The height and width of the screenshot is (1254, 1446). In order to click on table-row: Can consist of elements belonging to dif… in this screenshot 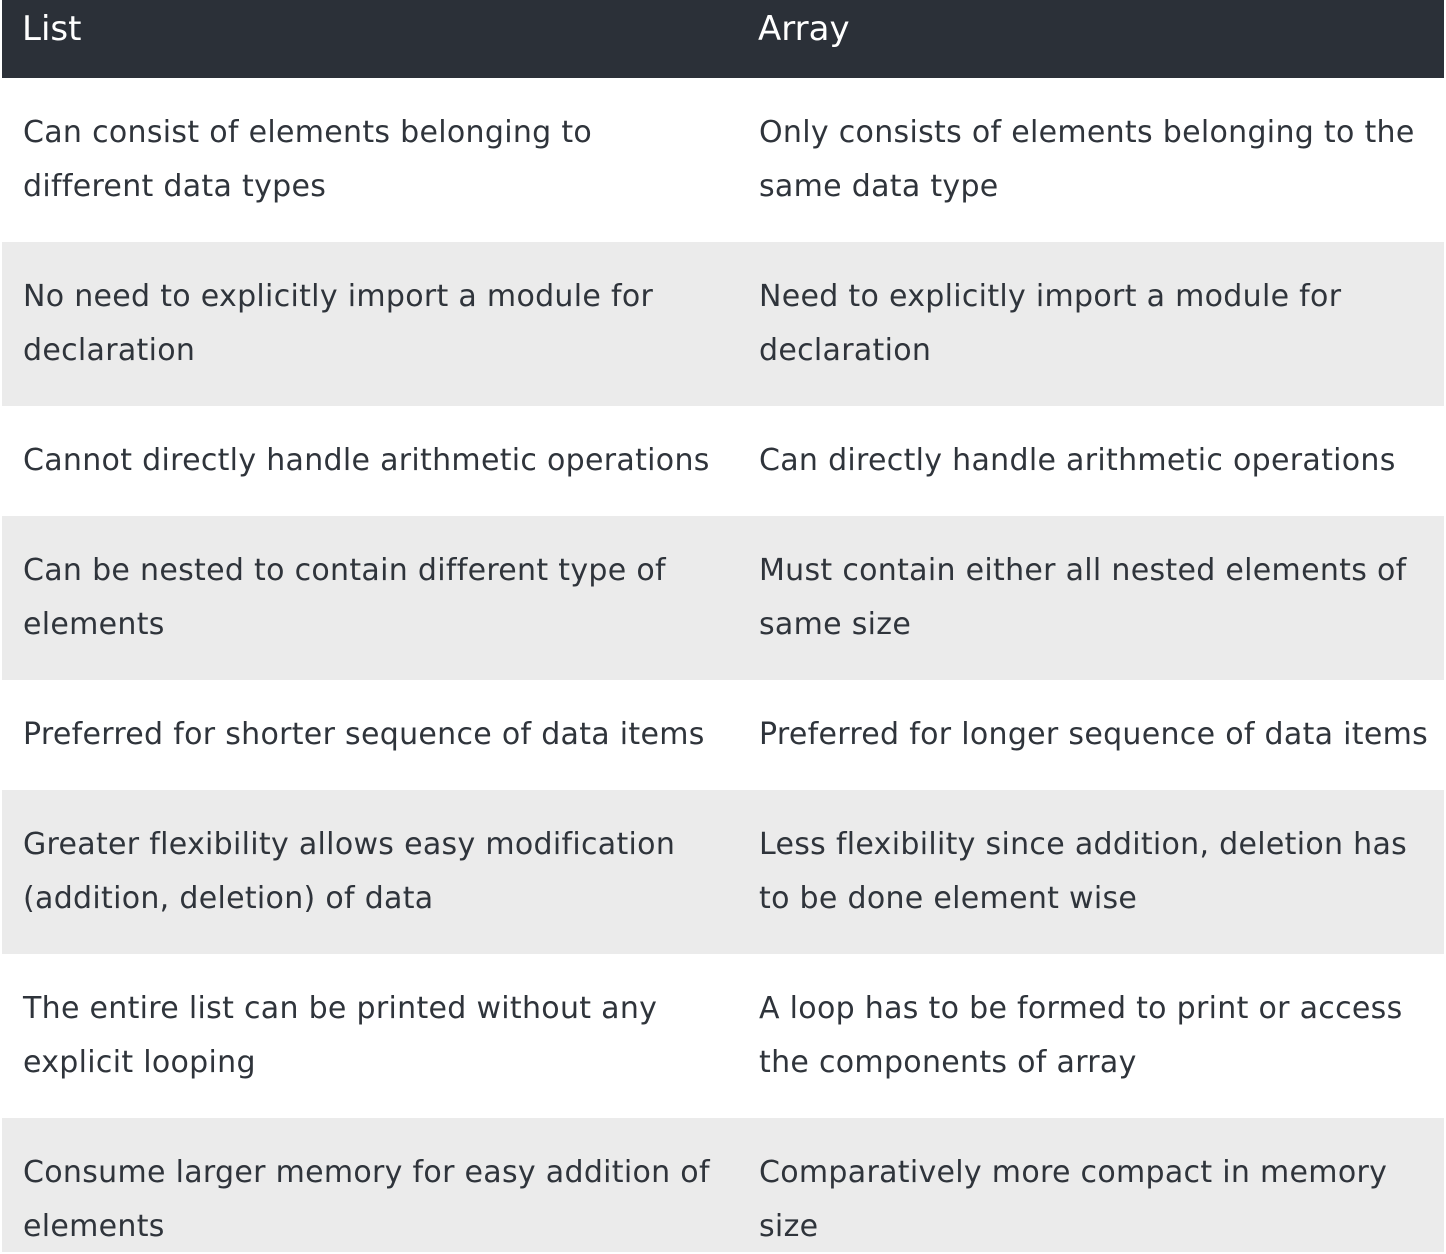, I will do `click(723, 160)`.